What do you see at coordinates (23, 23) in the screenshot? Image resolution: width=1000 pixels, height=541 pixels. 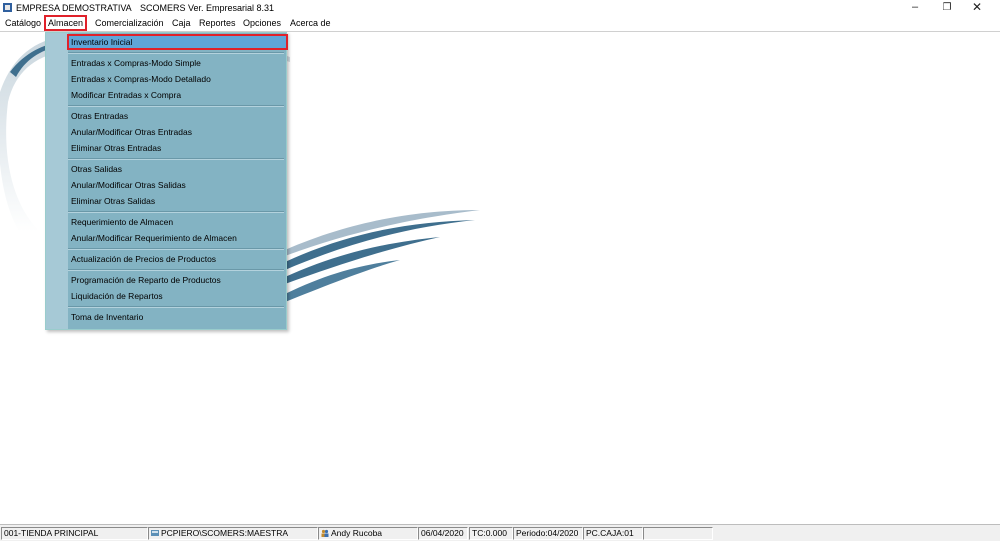 I see `menu-catalogo: Catálogo` at bounding box center [23, 23].